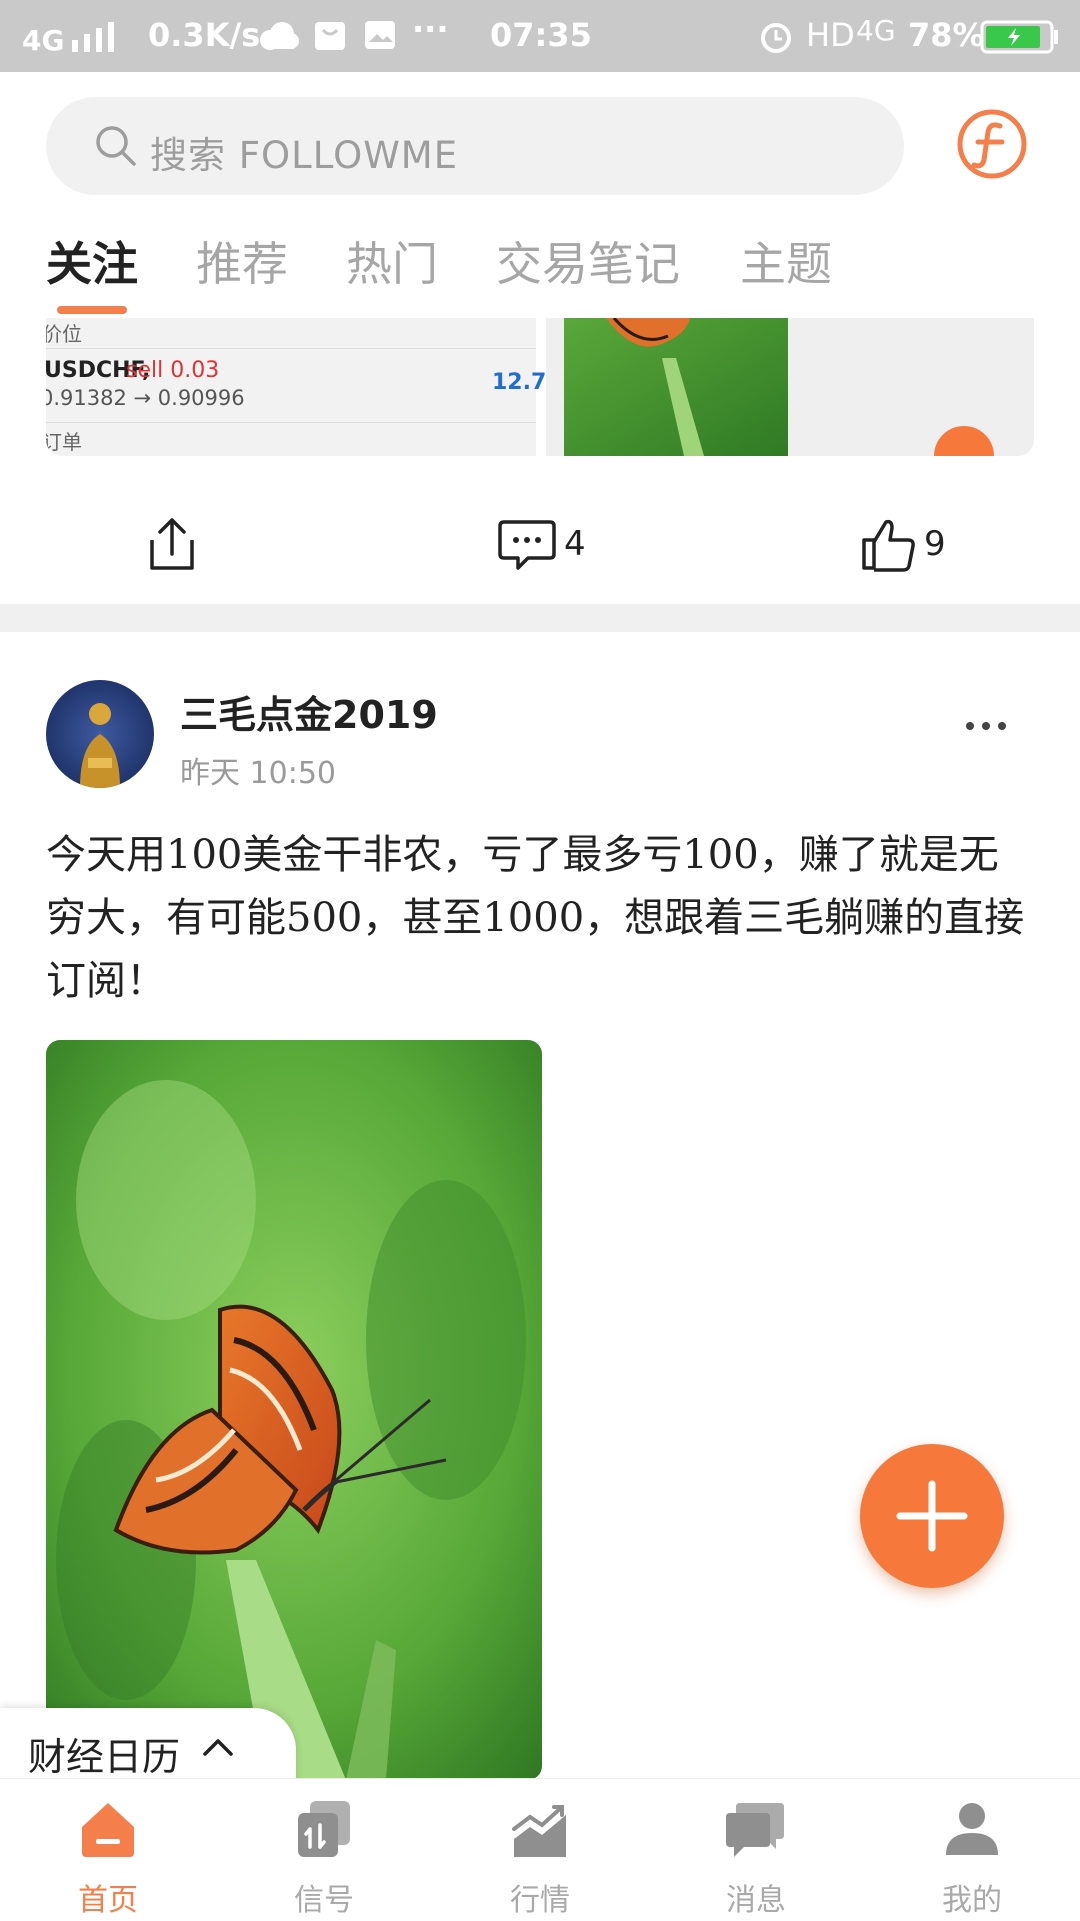 Image resolution: width=1080 pixels, height=1921 pixels. What do you see at coordinates (258, 773) in the screenshot?
I see `post-time: 昨天 10:50` at bounding box center [258, 773].